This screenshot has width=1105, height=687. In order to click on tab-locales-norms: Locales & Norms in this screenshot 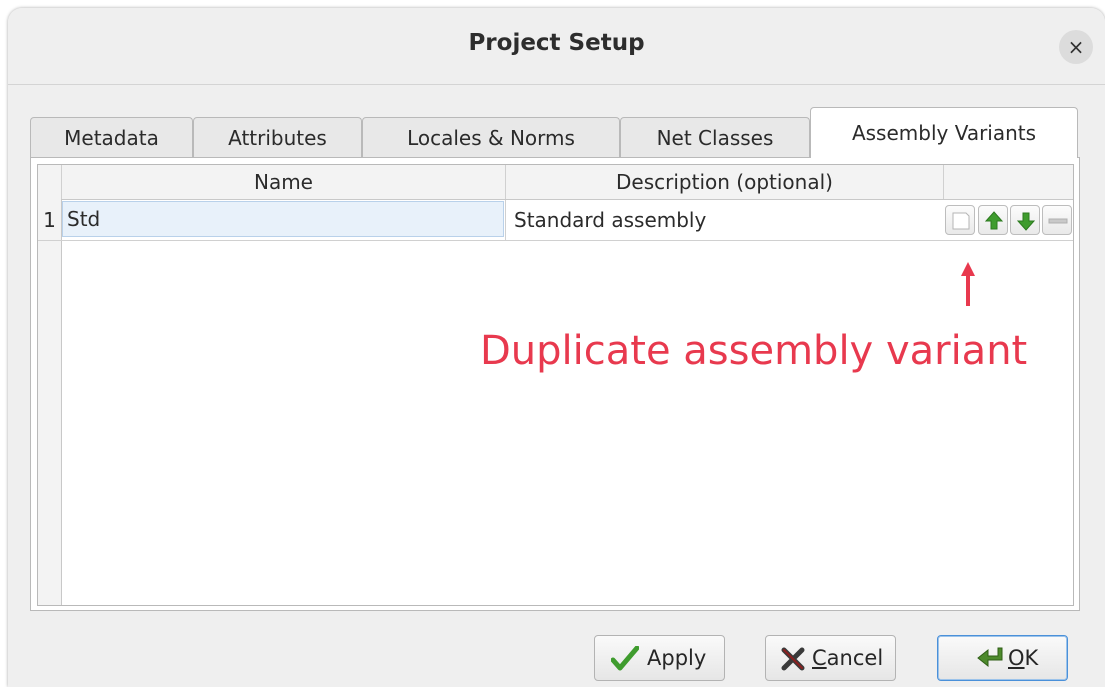, I will do `click(491, 137)`.